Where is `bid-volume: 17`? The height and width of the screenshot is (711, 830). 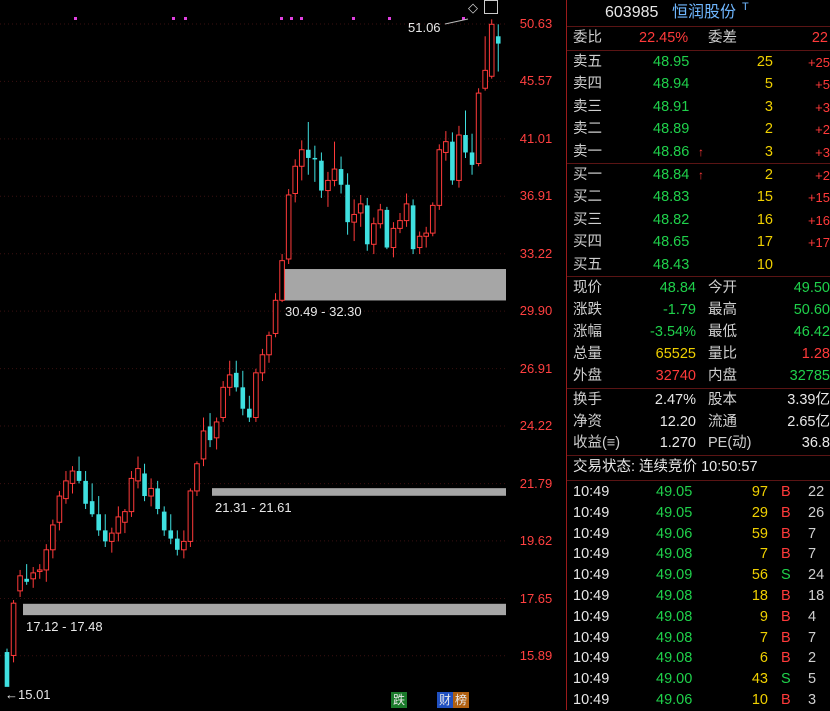 bid-volume: 17 is located at coordinates (764, 242).